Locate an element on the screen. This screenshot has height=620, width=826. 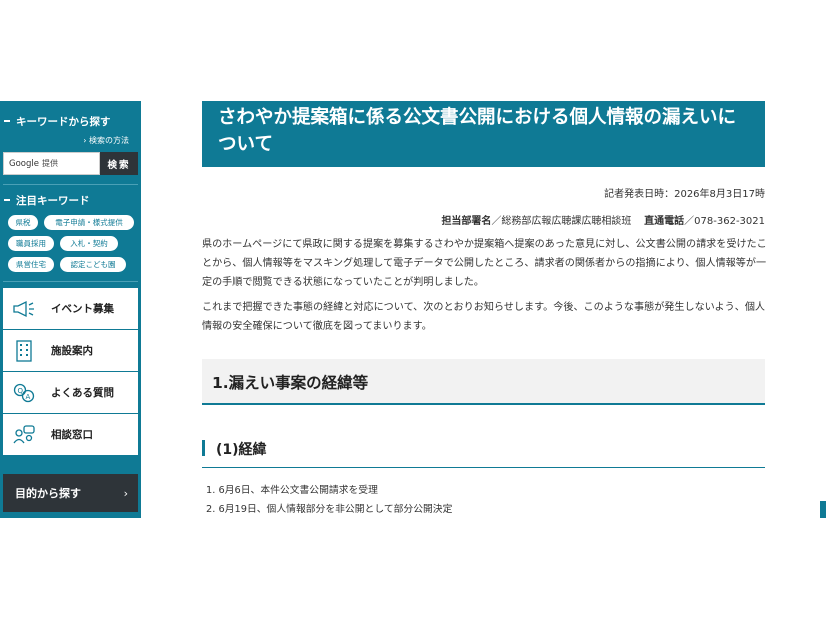
featured-keywords-heading-label: 注目キーワード is located at coordinates (53, 200).